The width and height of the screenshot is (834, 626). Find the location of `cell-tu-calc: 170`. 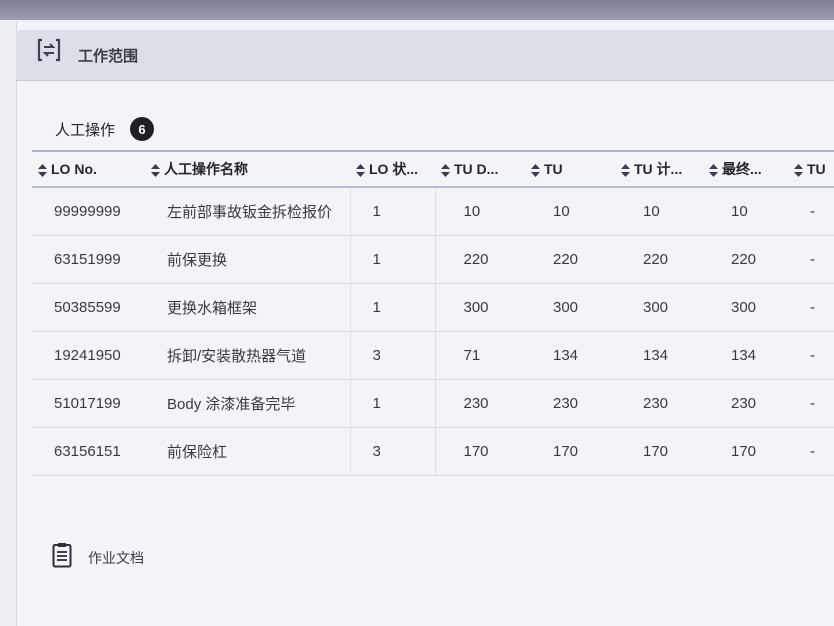

cell-tu-calc: 170 is located at coordinates (656, 451).